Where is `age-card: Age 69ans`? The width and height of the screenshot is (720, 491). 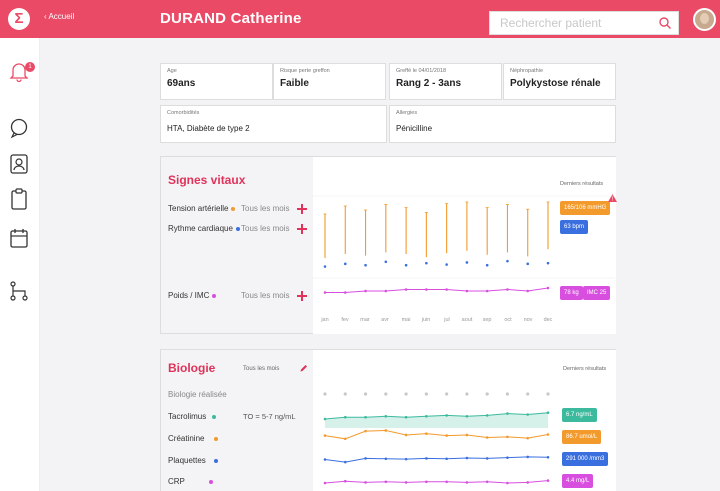 age-card: Age 69ans is located at coordinates (216, 81).